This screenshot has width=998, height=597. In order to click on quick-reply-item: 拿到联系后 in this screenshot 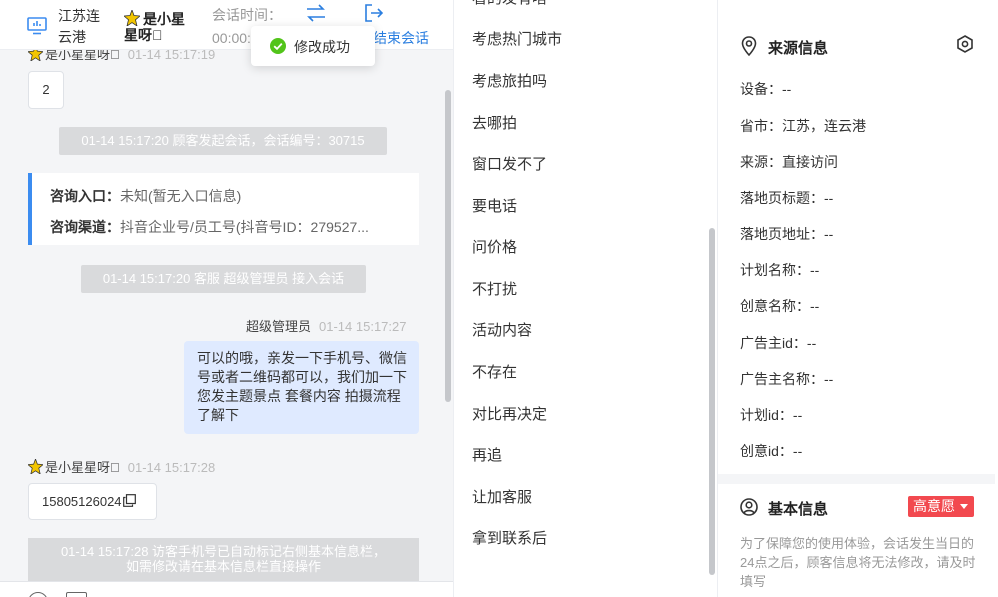, I will do `click(509, 537)`.